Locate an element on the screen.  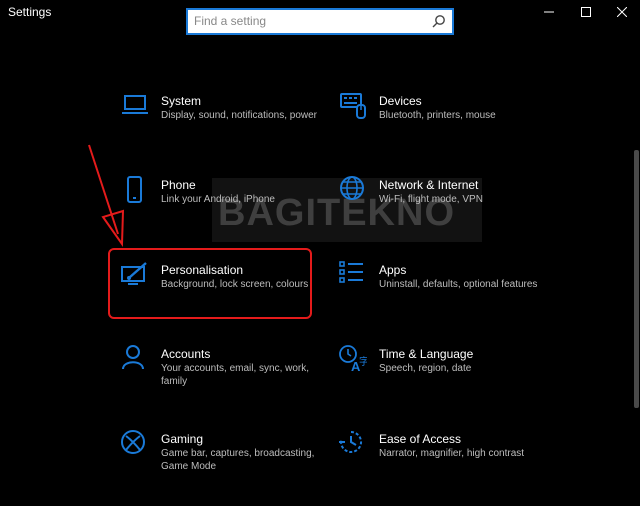
annotation-arrow is located at coordinates (106, 196).